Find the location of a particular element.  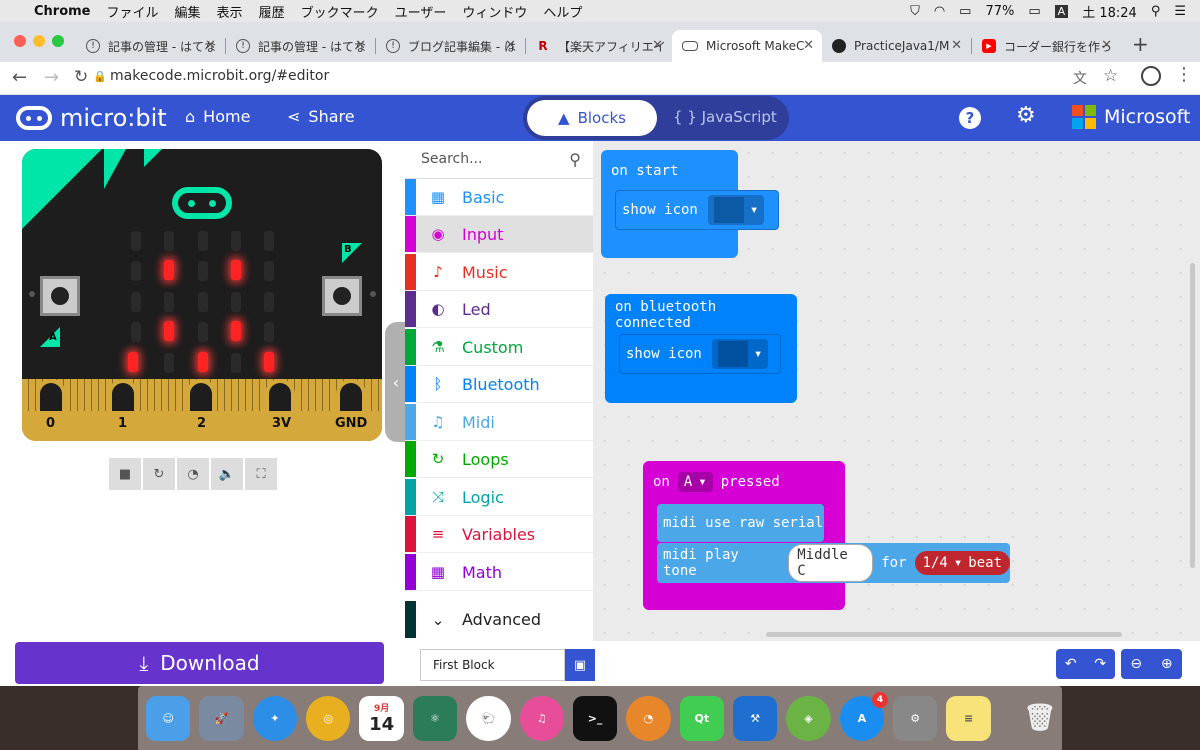

battery-percent: 77% is located at coordinates (999, 11).